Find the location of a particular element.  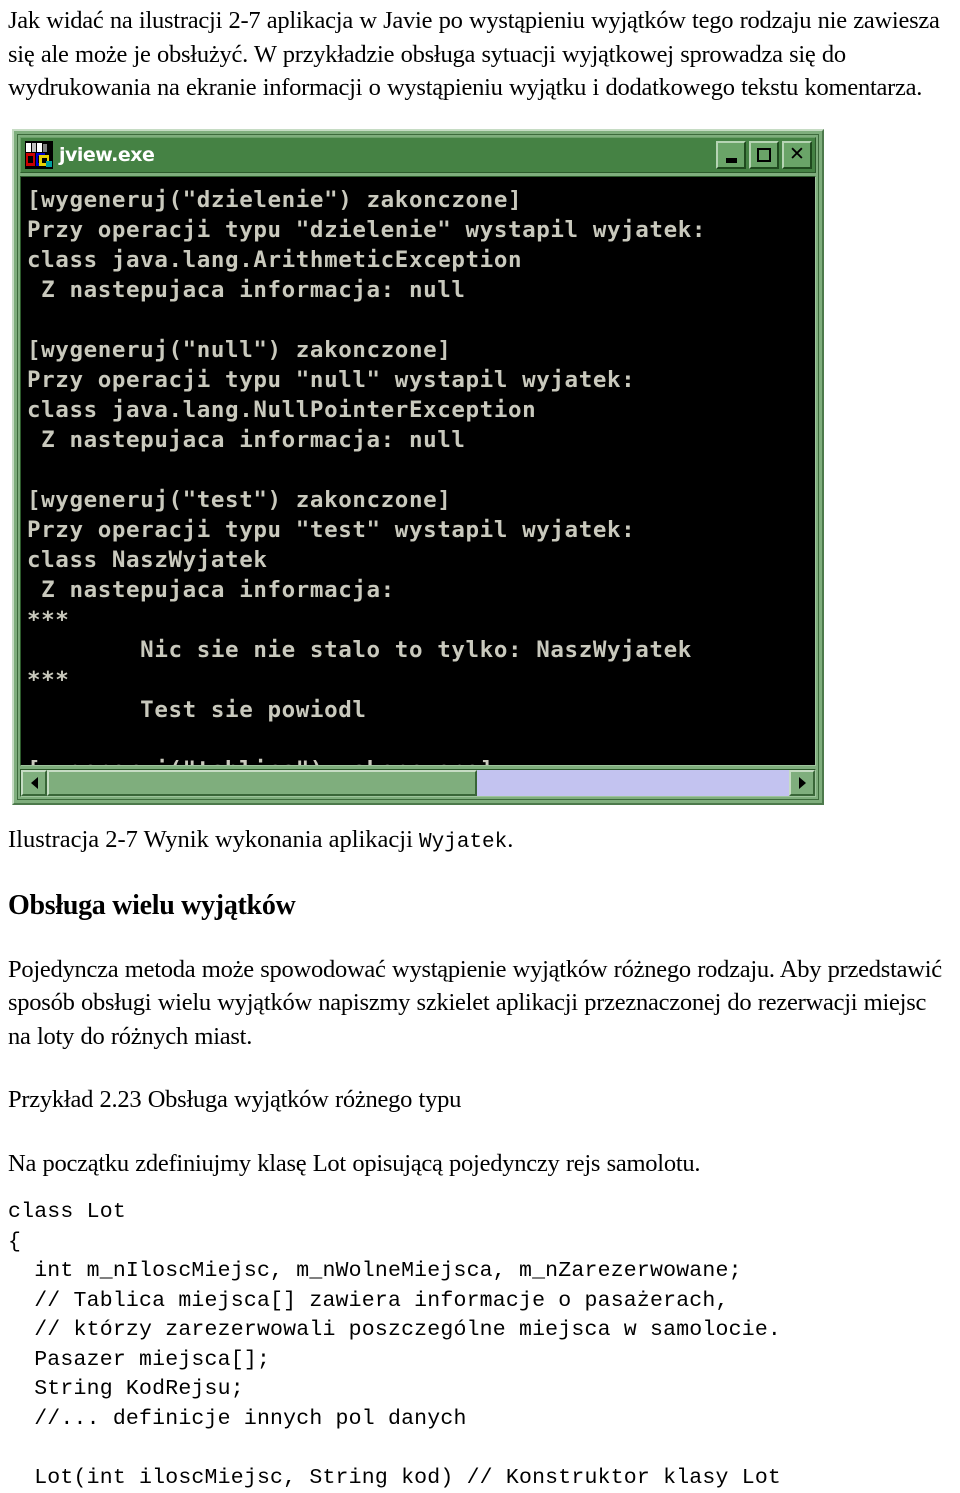

window-controls: ✕ is located at coordinates (764, 154).